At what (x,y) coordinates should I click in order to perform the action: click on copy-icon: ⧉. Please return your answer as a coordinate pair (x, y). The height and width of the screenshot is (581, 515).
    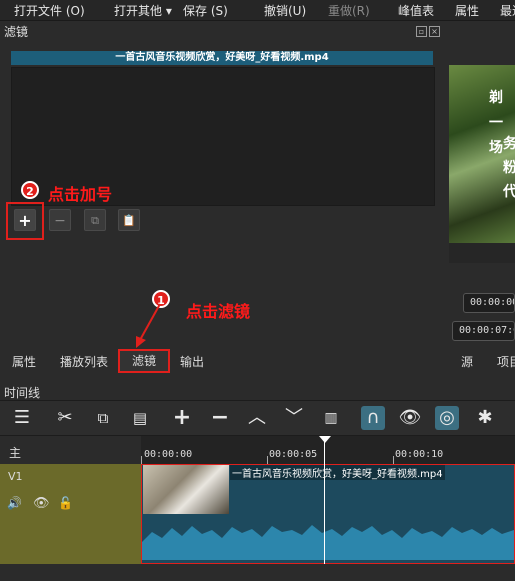
    Looking at the image, I should click on (103, 418).